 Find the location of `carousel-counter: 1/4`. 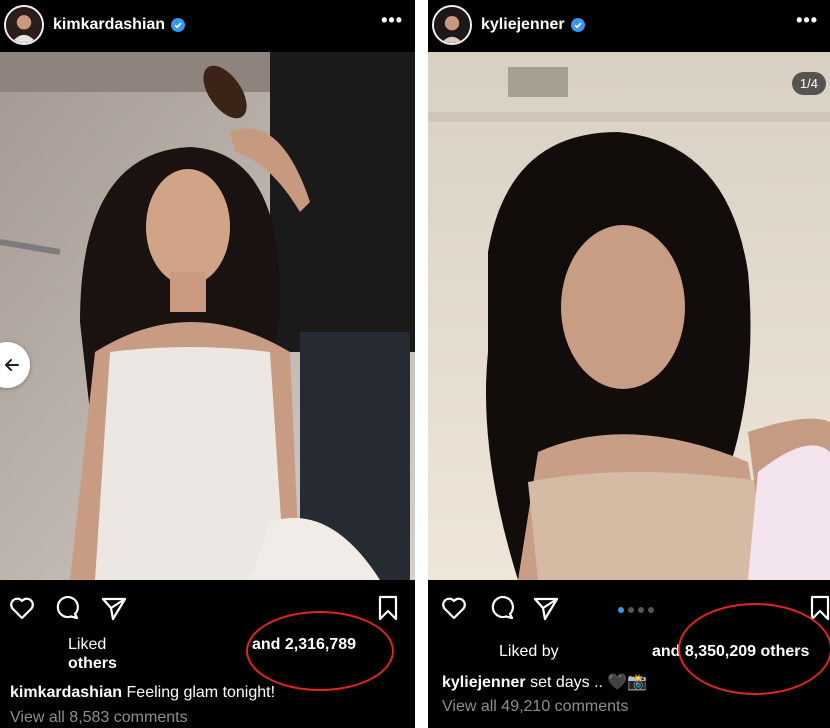

carousel-counter: 1/4 is located at coordinates (808, 83).